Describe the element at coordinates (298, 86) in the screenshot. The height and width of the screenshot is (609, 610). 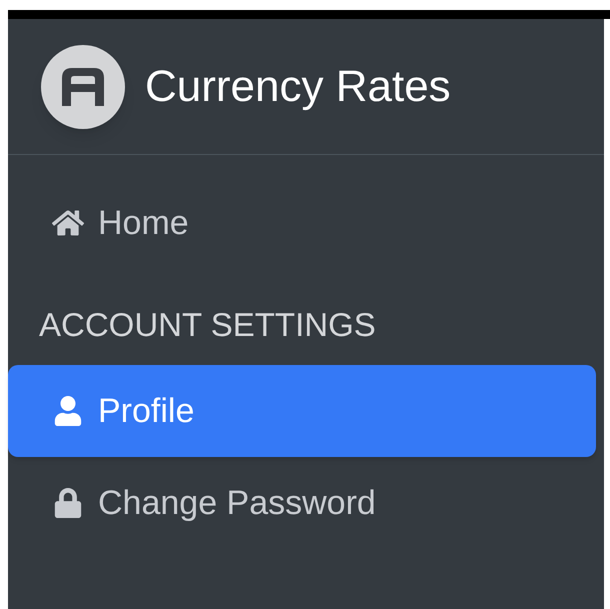
I see `app-title: Currency Rates` at that location.